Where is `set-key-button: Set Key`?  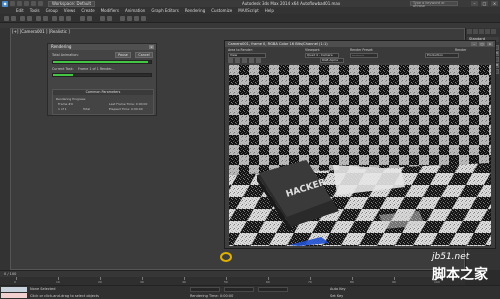
set-key-button: Set Key is located at coordinates (336, 296).